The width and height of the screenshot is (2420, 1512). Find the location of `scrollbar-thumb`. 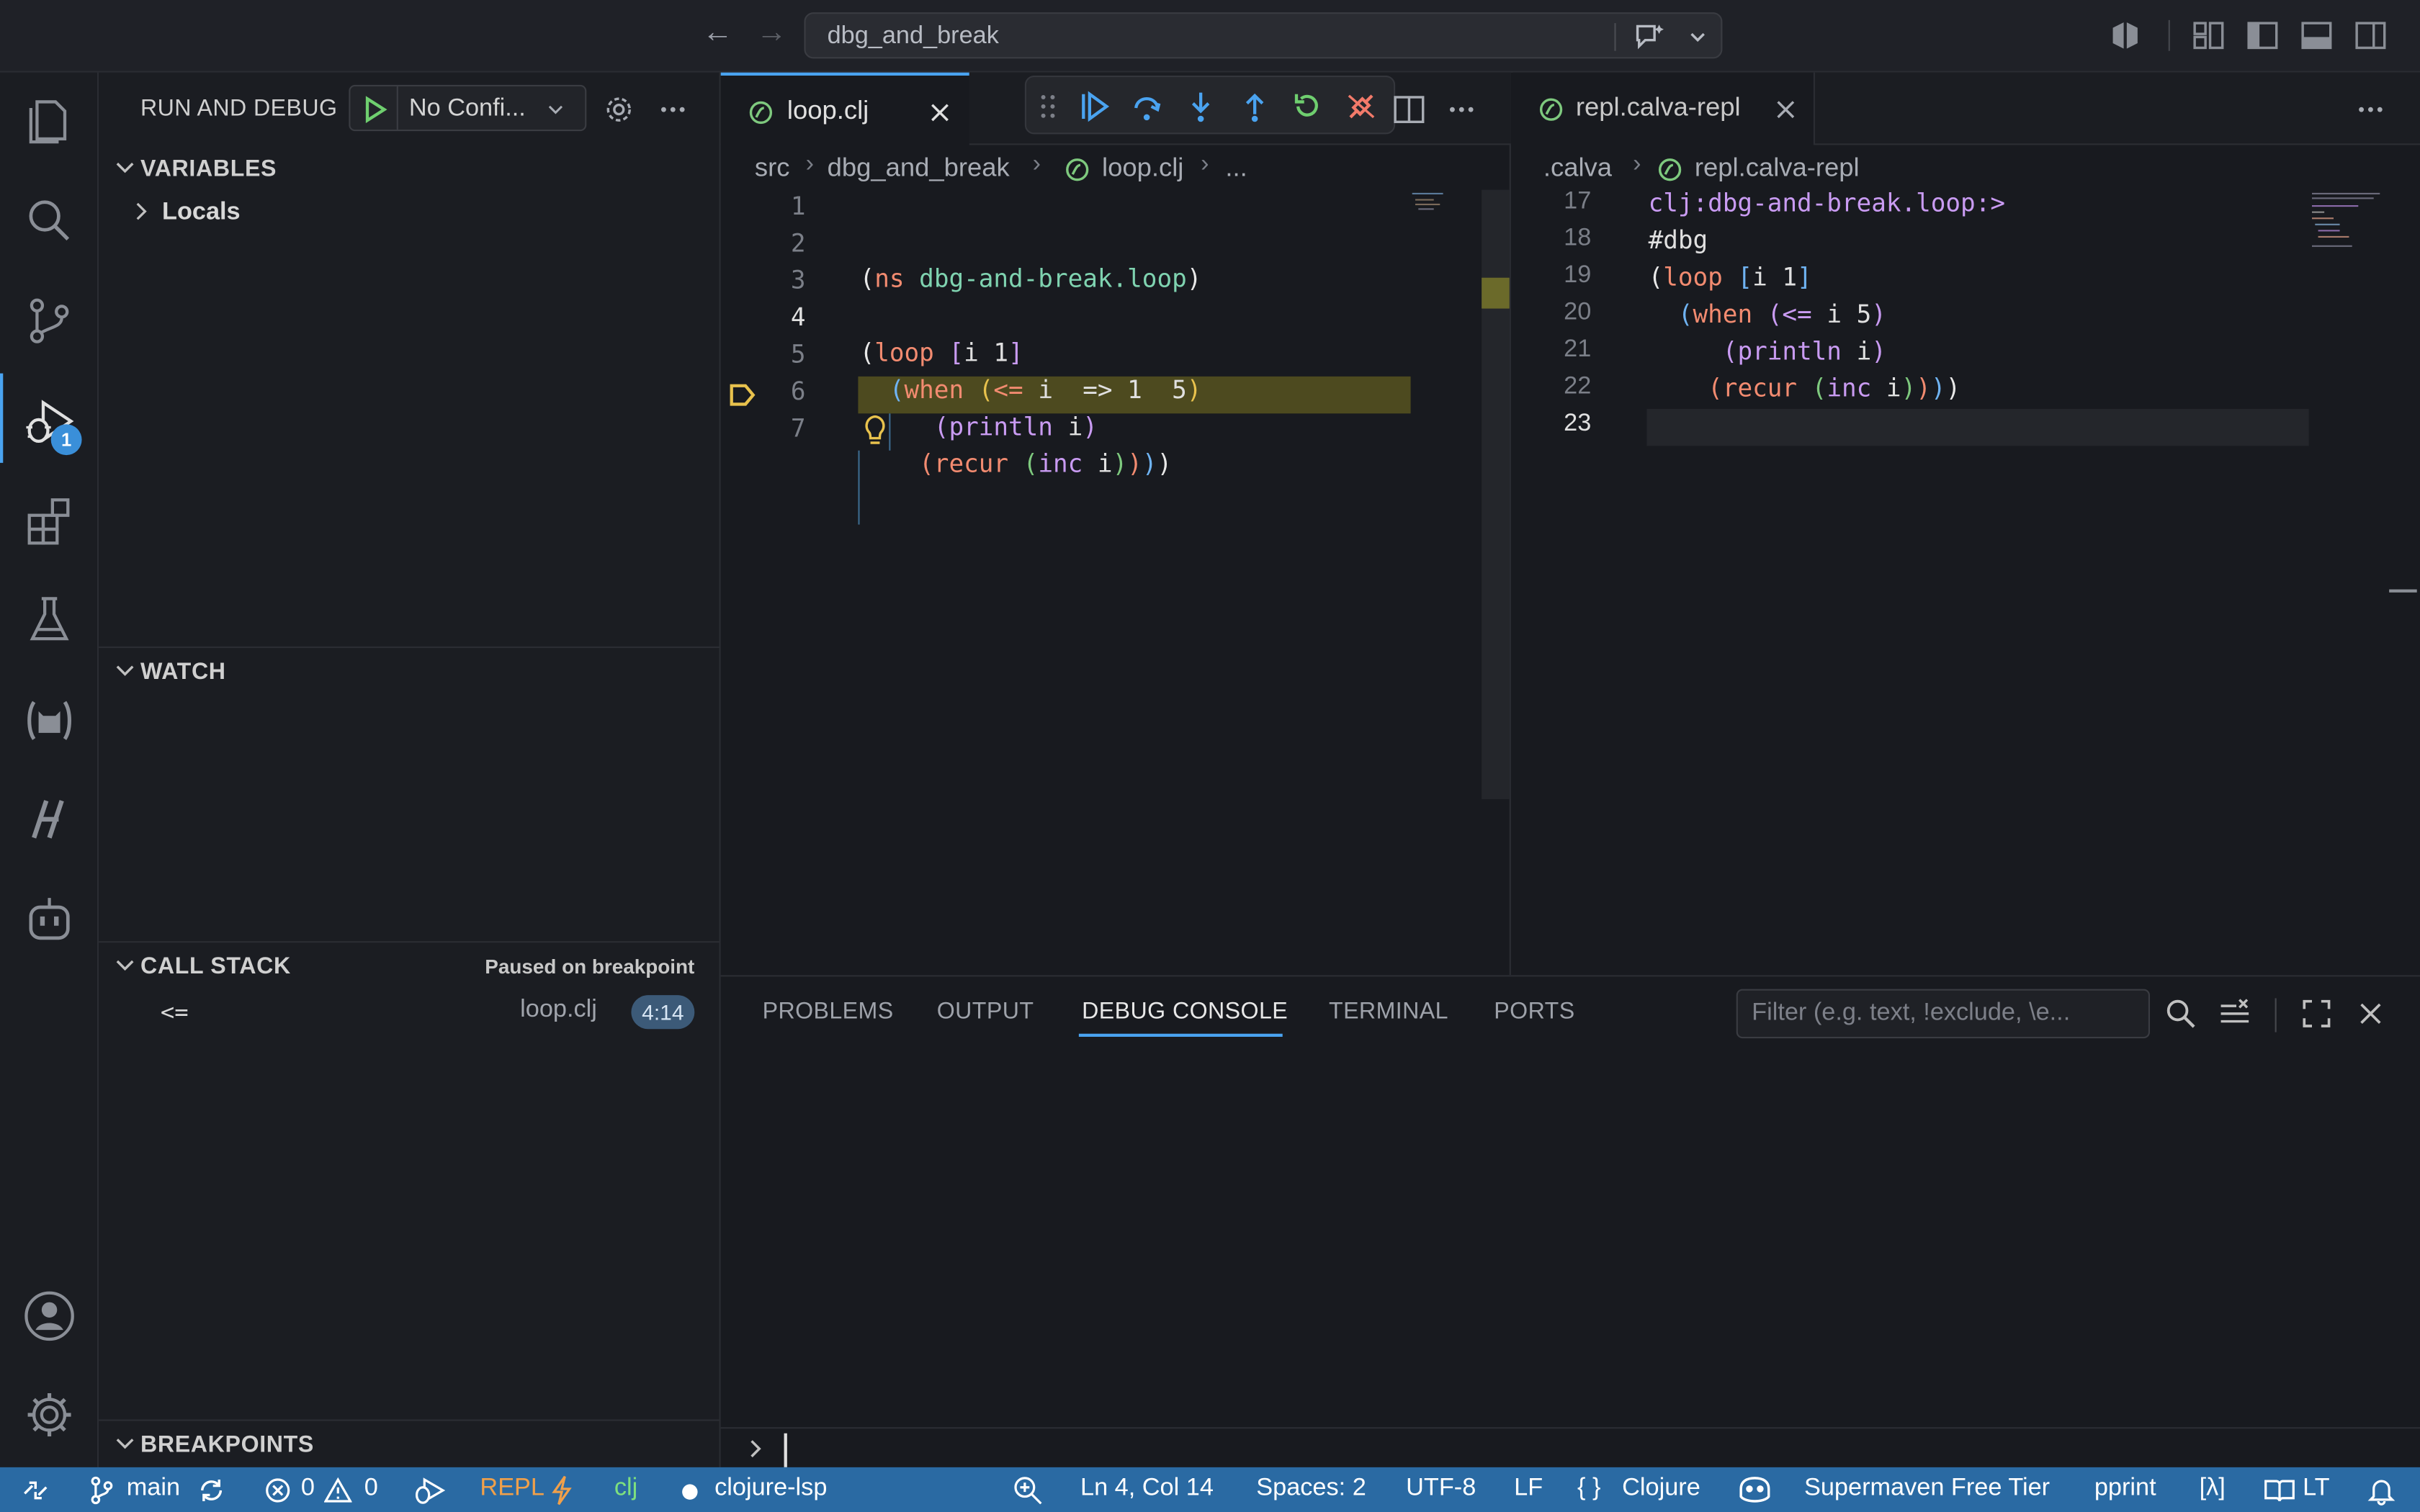

scrollbar-thumb is located at coordinates (2403, 591).